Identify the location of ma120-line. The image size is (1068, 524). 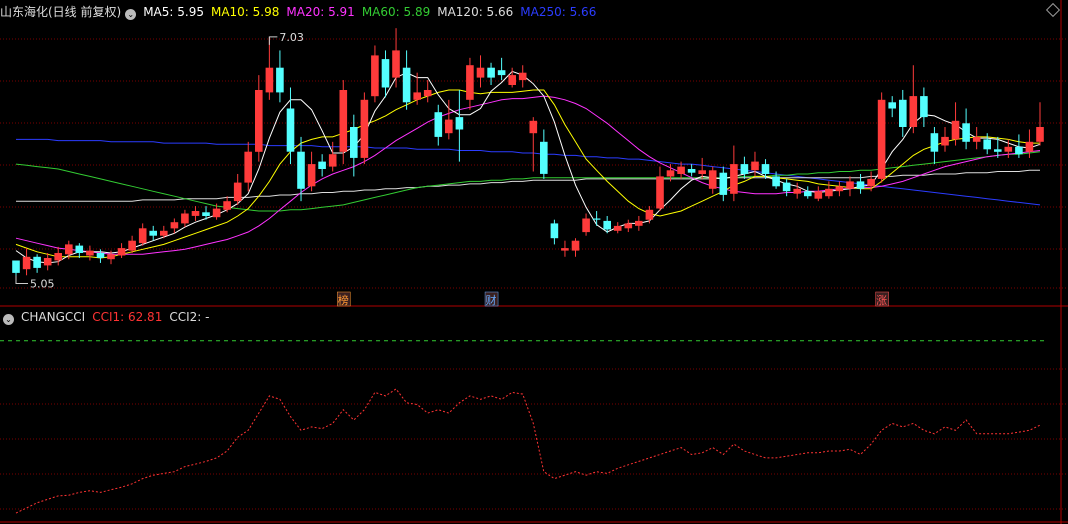
(528, 185).